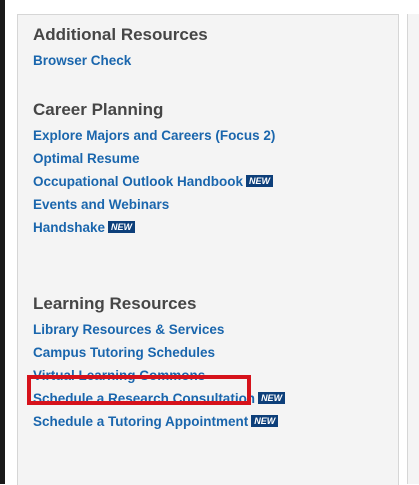  I want to click on adjacent-panel, so click(413, 249).